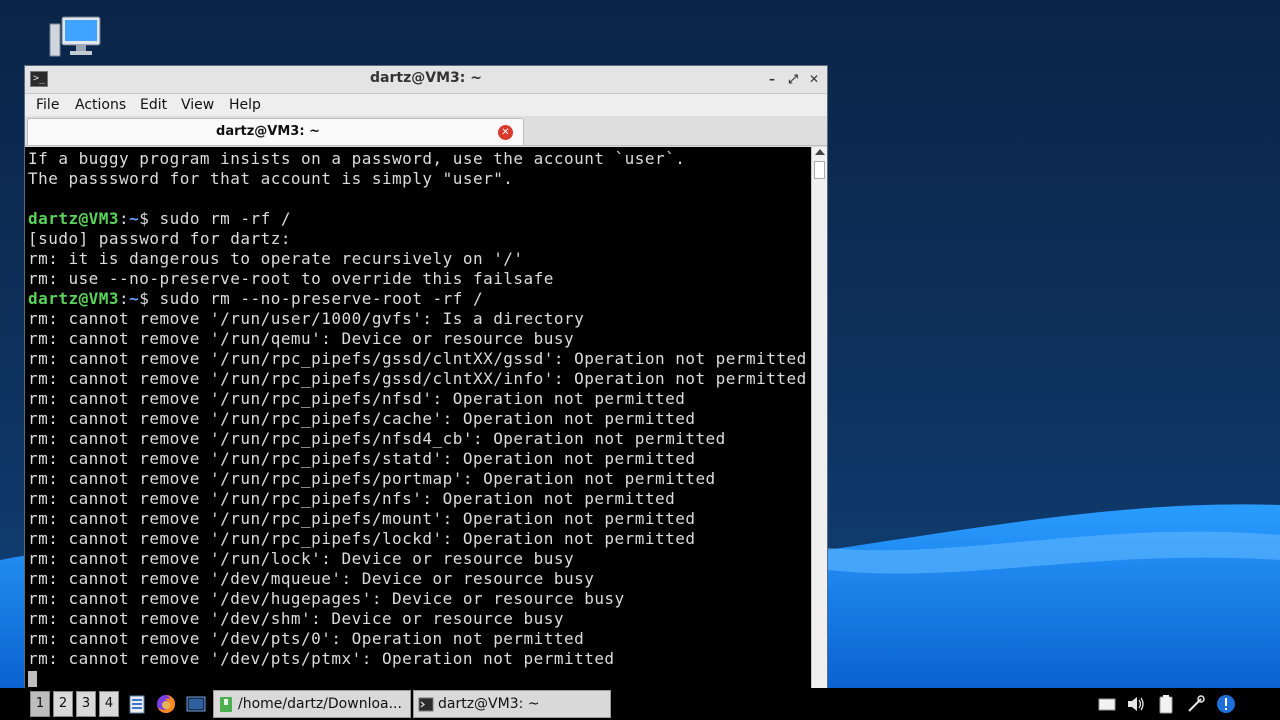  Describe the element at coordinates (63, 704) in the screenshot. I see `workspace-2-button: 2` at that location.